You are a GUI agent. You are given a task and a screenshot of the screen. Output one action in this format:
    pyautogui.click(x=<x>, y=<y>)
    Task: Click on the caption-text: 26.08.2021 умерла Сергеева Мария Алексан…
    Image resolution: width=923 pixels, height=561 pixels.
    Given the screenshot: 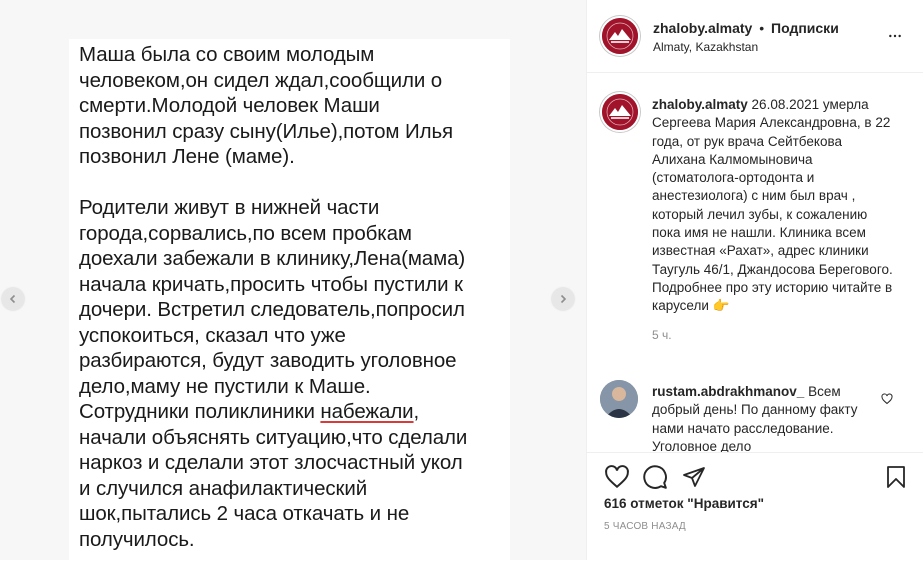 What is the action you would take?
    pyautogui.click(x=772, y=187)
    